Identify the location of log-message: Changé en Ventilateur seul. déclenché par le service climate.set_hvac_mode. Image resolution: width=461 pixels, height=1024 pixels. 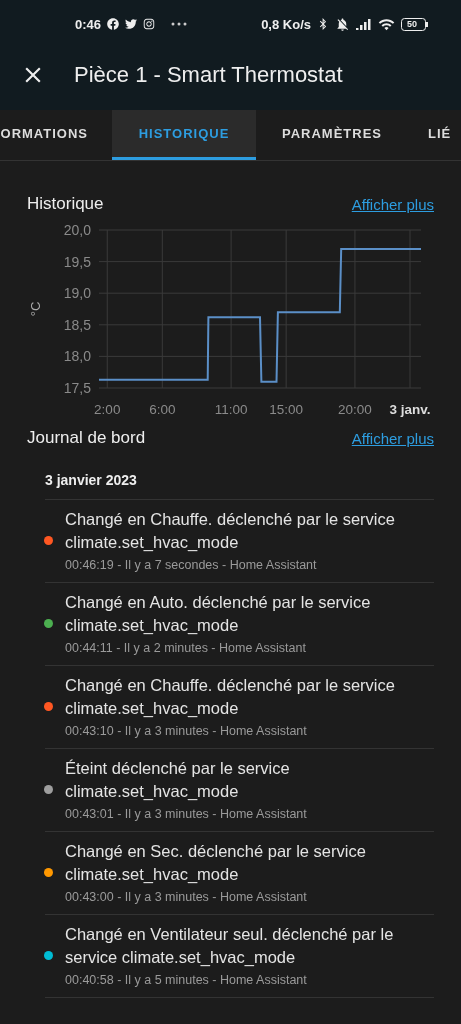
(230, 946).